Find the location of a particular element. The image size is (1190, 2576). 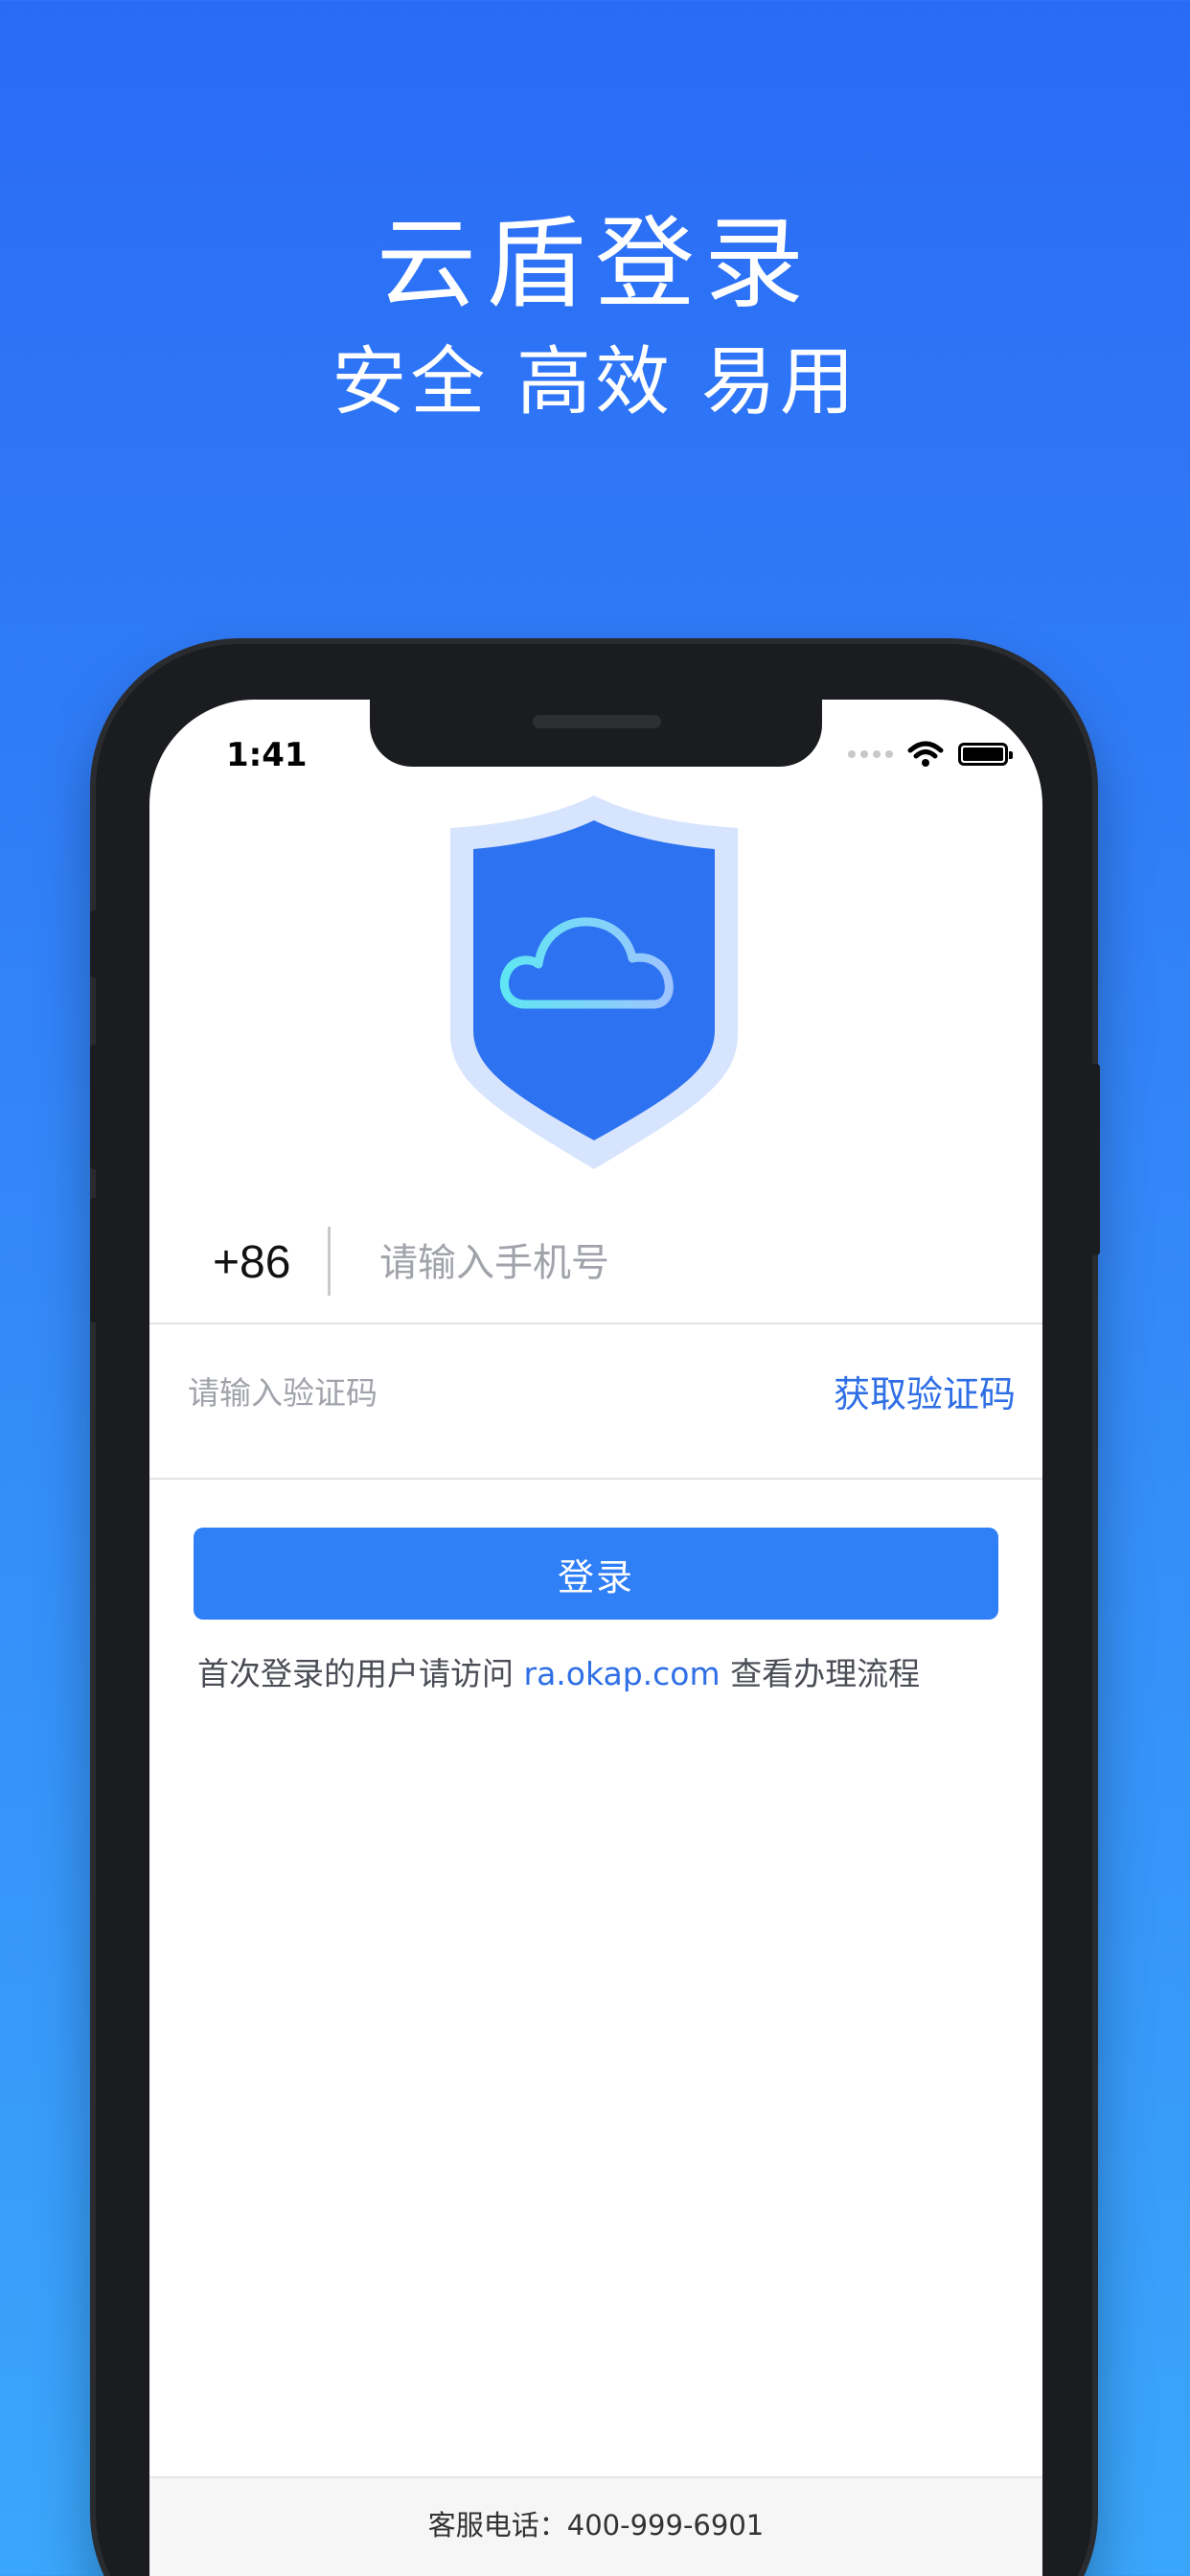

status-indicators is located at coordinates (931, 754).